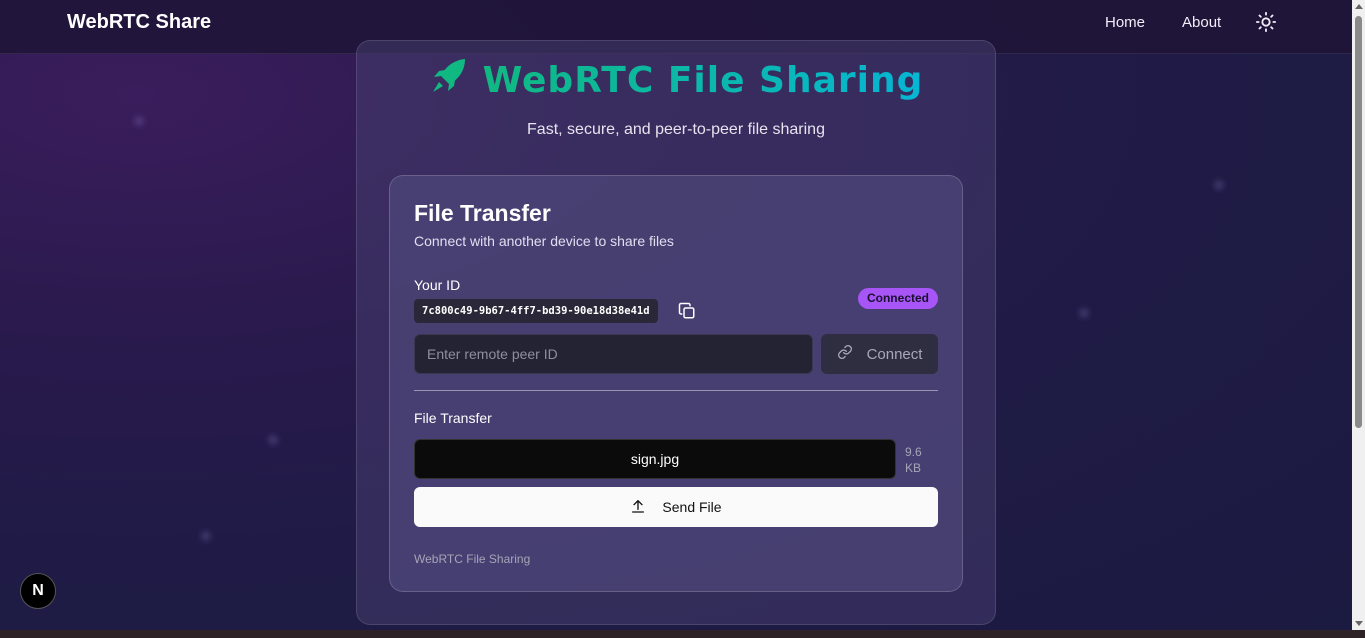  What do you see at coordinates (897, 298) in the screenshot?
I see `status-badge: Connected` at bounding box center [897, 298].